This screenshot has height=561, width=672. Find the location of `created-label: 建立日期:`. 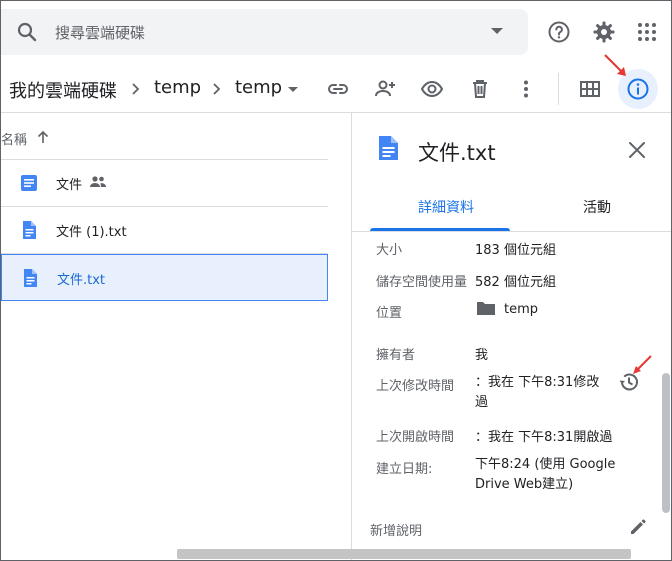

created-label: 建立日期: is located at coordinates (404, 469).